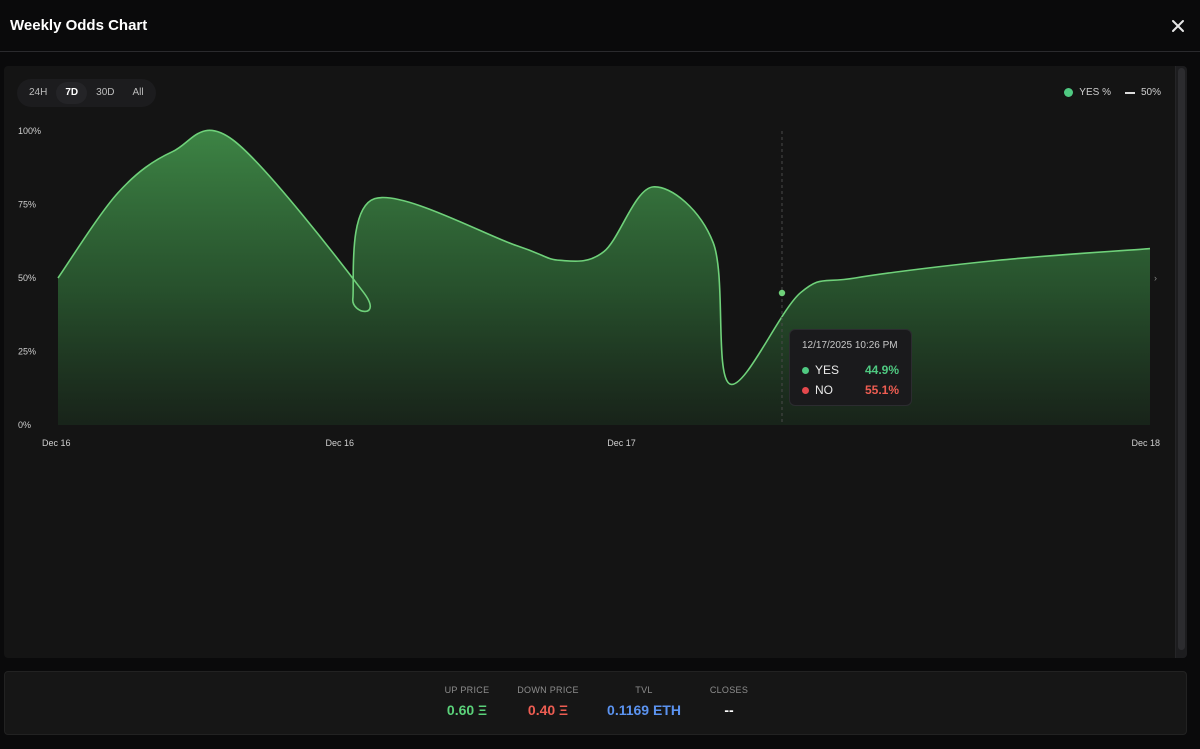 This screenshot has width=1200, height=749. I want to click on stat-tvl: TVL 0.1169 ETH, so click(644, 701).